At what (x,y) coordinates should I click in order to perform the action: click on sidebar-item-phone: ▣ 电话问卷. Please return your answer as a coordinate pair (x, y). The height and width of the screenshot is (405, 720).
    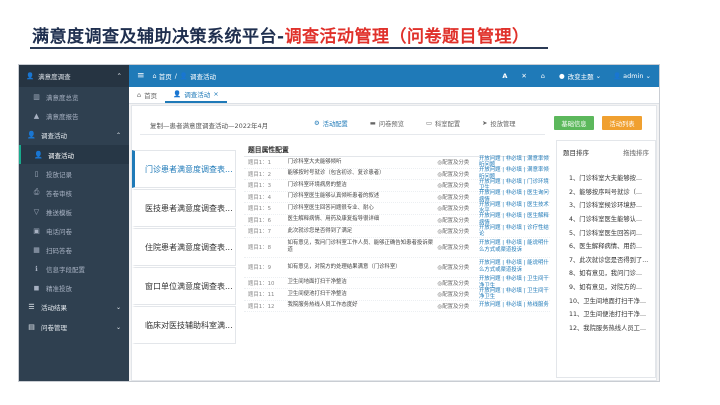
    Looking at the image, I should click on (74, 230).